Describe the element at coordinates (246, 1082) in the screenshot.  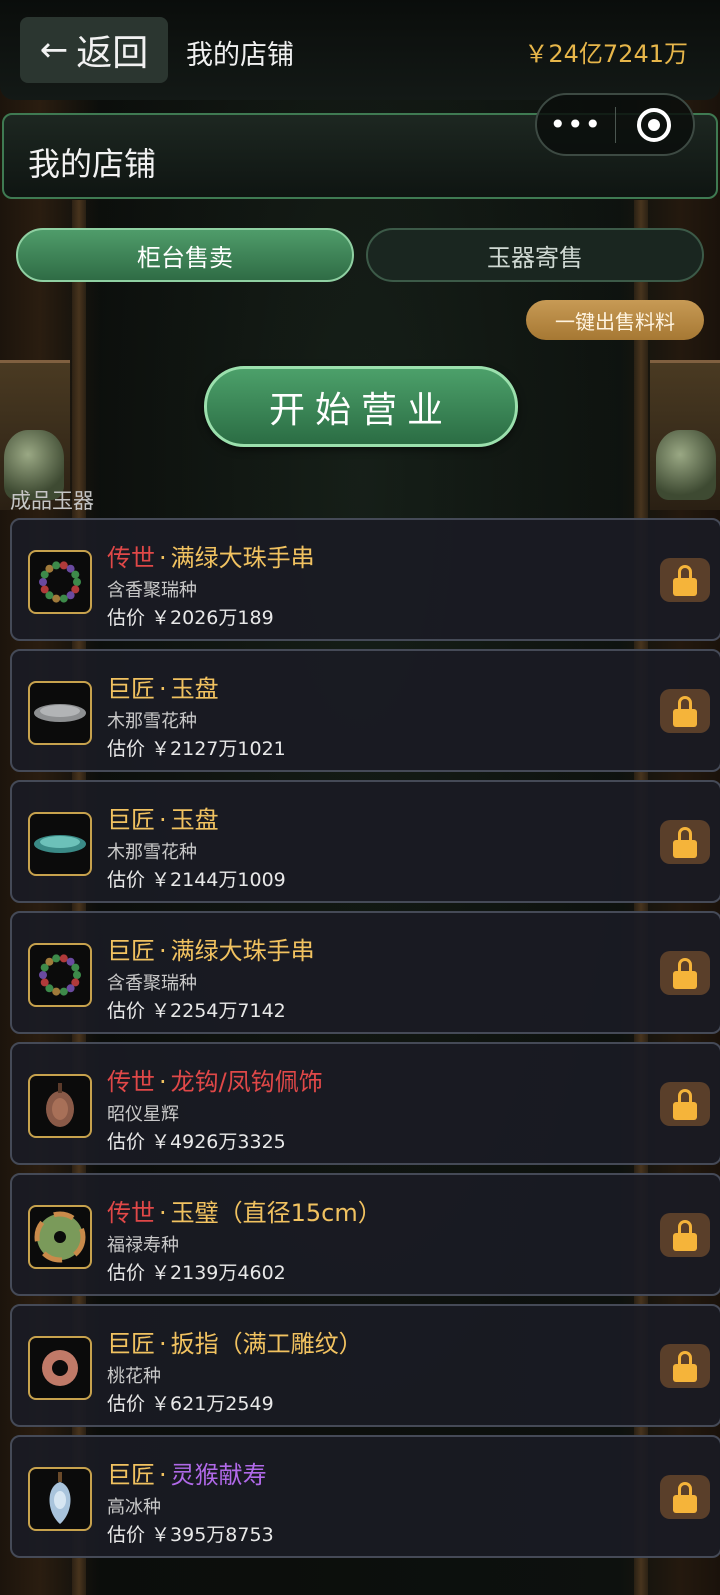
I see `item-name: 龙钩/凤钩佩饰` at that location.